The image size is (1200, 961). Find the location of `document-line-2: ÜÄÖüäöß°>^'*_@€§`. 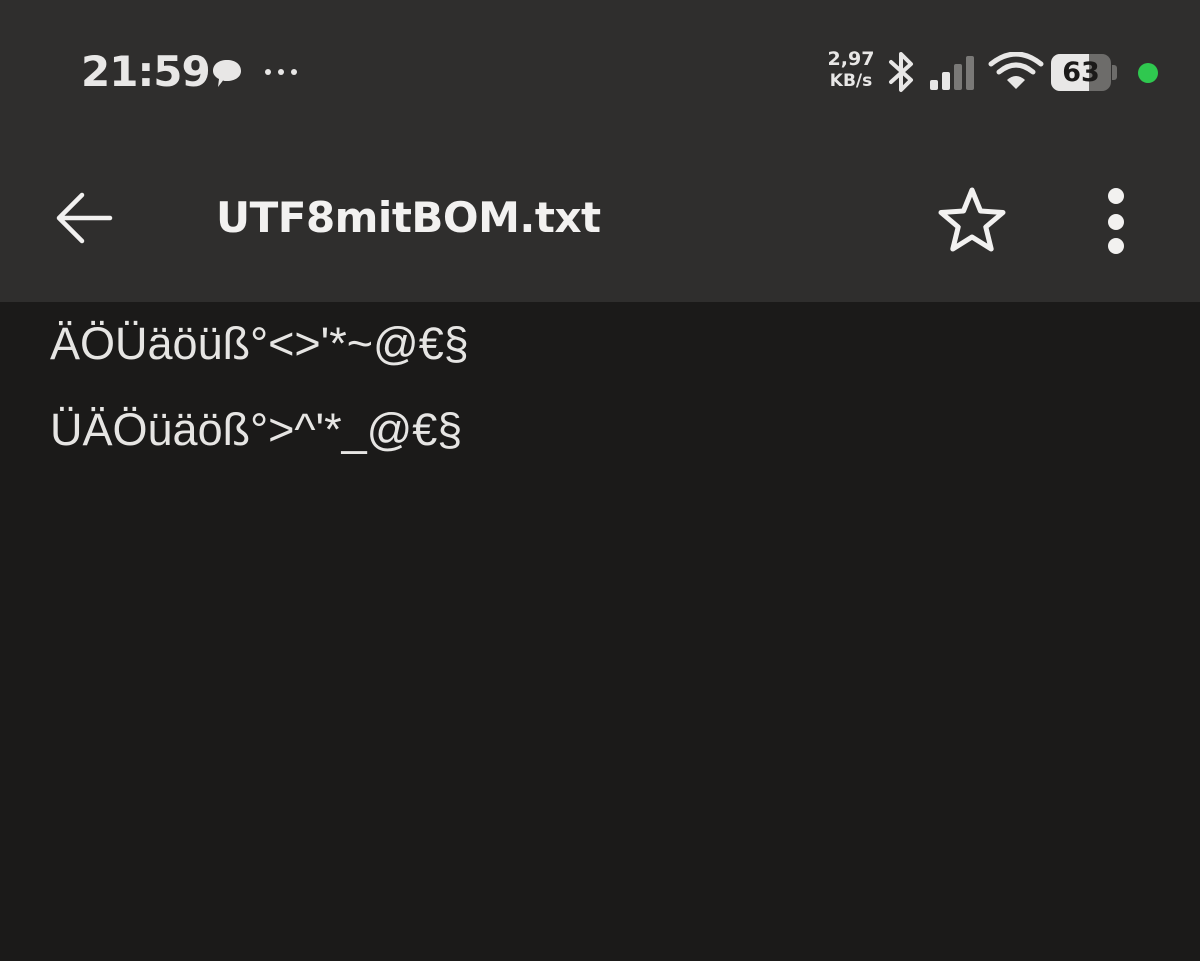

document-line-2: ÜÄÖüäöß°>^'*_@€§ is located at coordinates (256, 429).